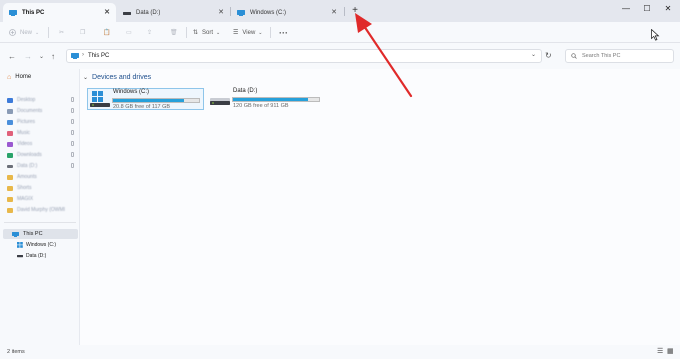  What do you see at coordinates (626, 9) in the screenshot?
I see `minimize-button: —` at bounding box center [626, 9].